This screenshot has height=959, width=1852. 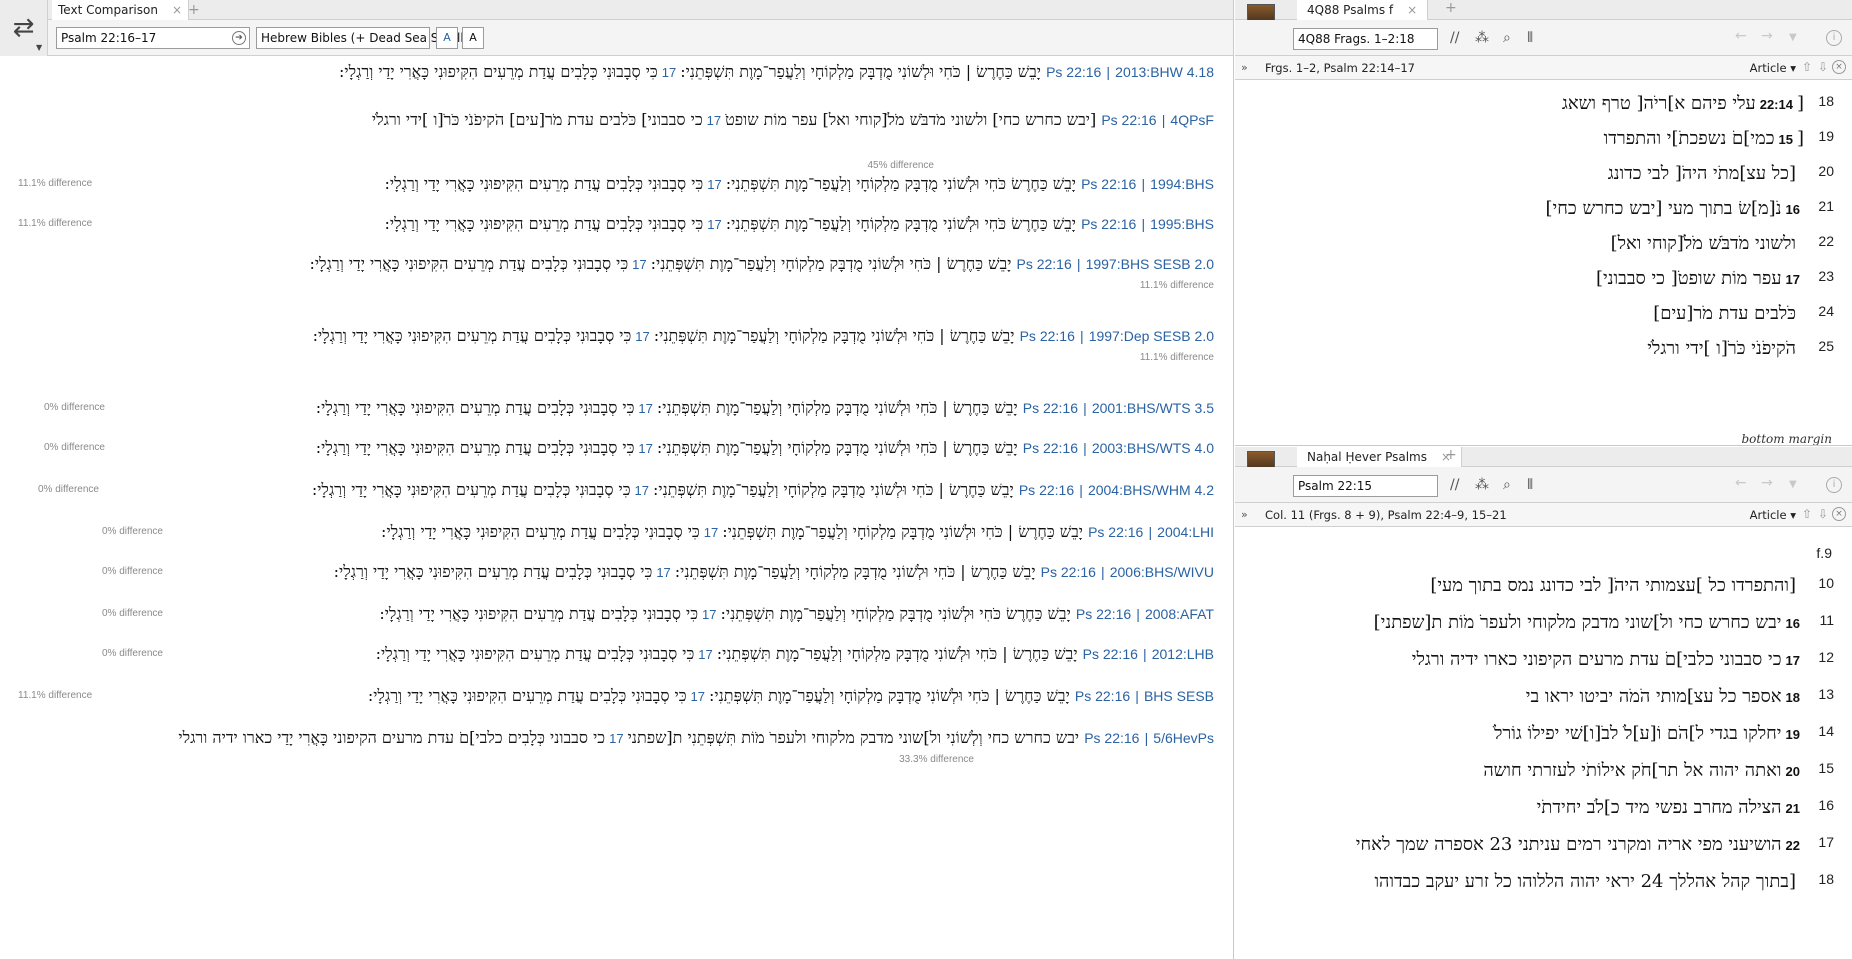 I want to click on tab-text-comparison: Text Comparison ×, so click(x=120, y=10).